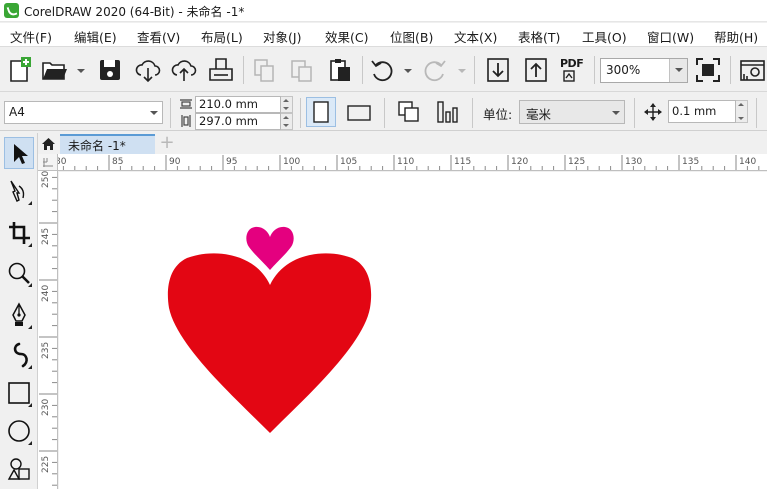 The width and height of the screenshot is (767, 489). I want to click on undo-icon, so click(382, 70).